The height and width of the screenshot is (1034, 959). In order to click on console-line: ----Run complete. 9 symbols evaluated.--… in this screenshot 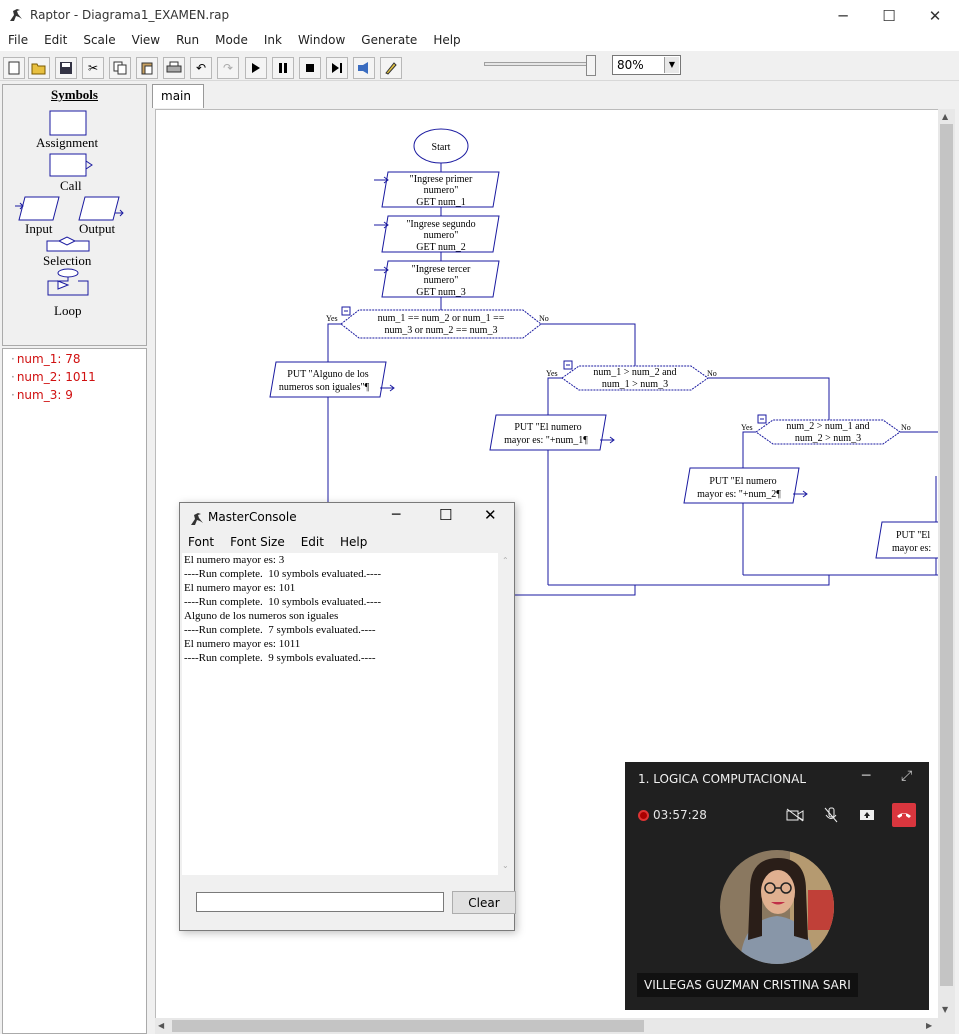, I will do `click(280, 658)`.